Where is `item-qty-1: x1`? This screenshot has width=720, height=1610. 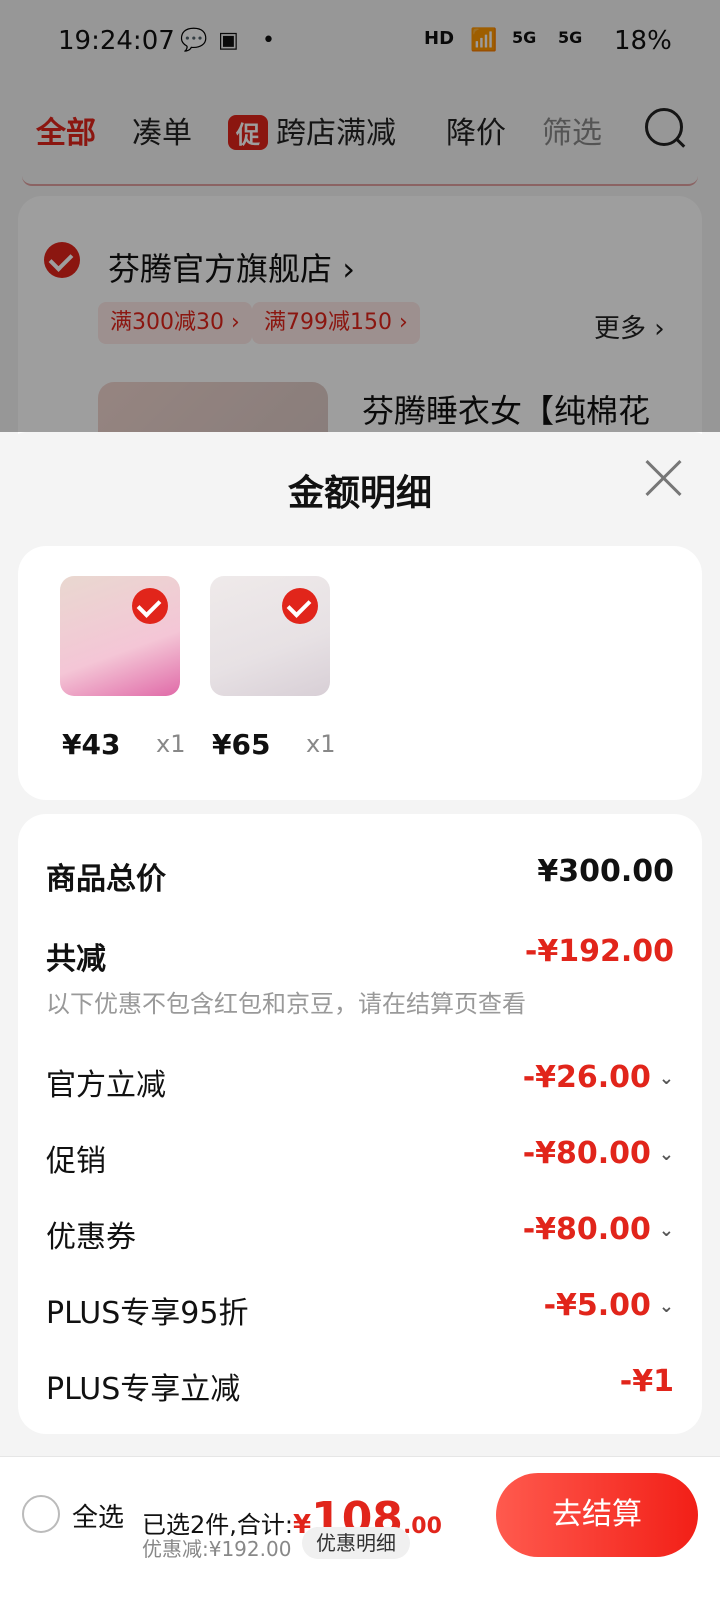 item-qty-1: x1 is located at coordinates (171, 744).